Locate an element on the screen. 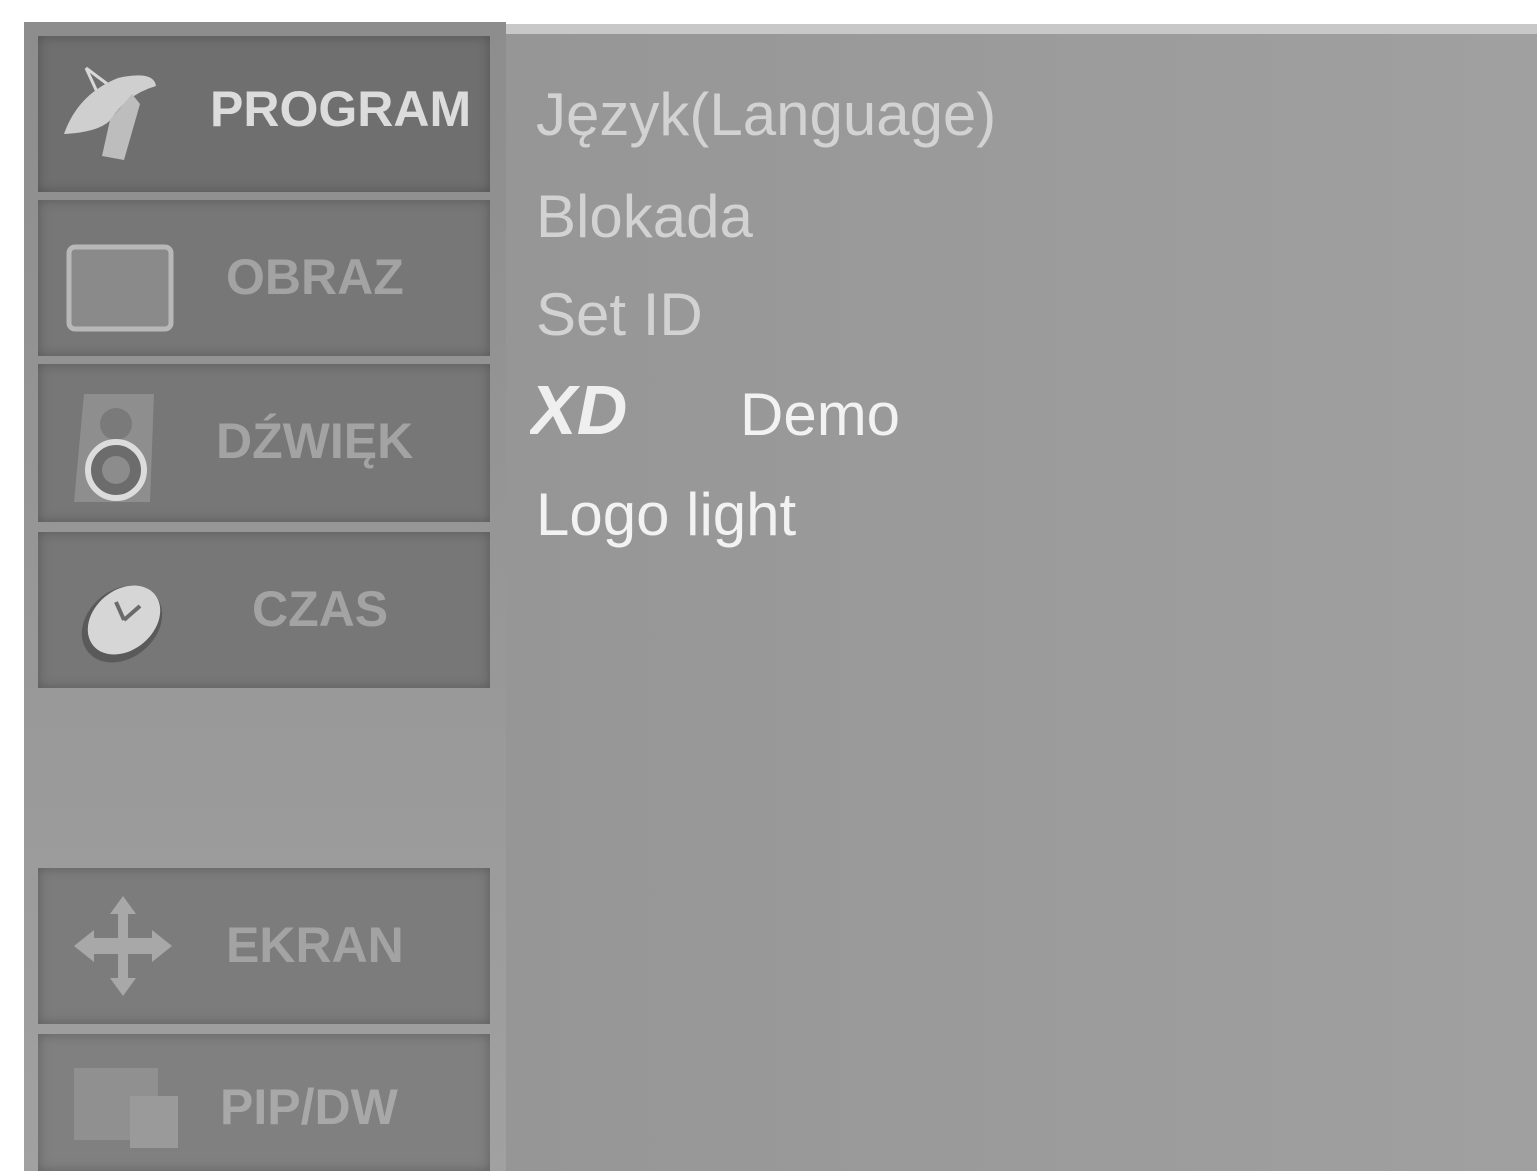  xd-logo: XD is located at coordinates (614, 410).